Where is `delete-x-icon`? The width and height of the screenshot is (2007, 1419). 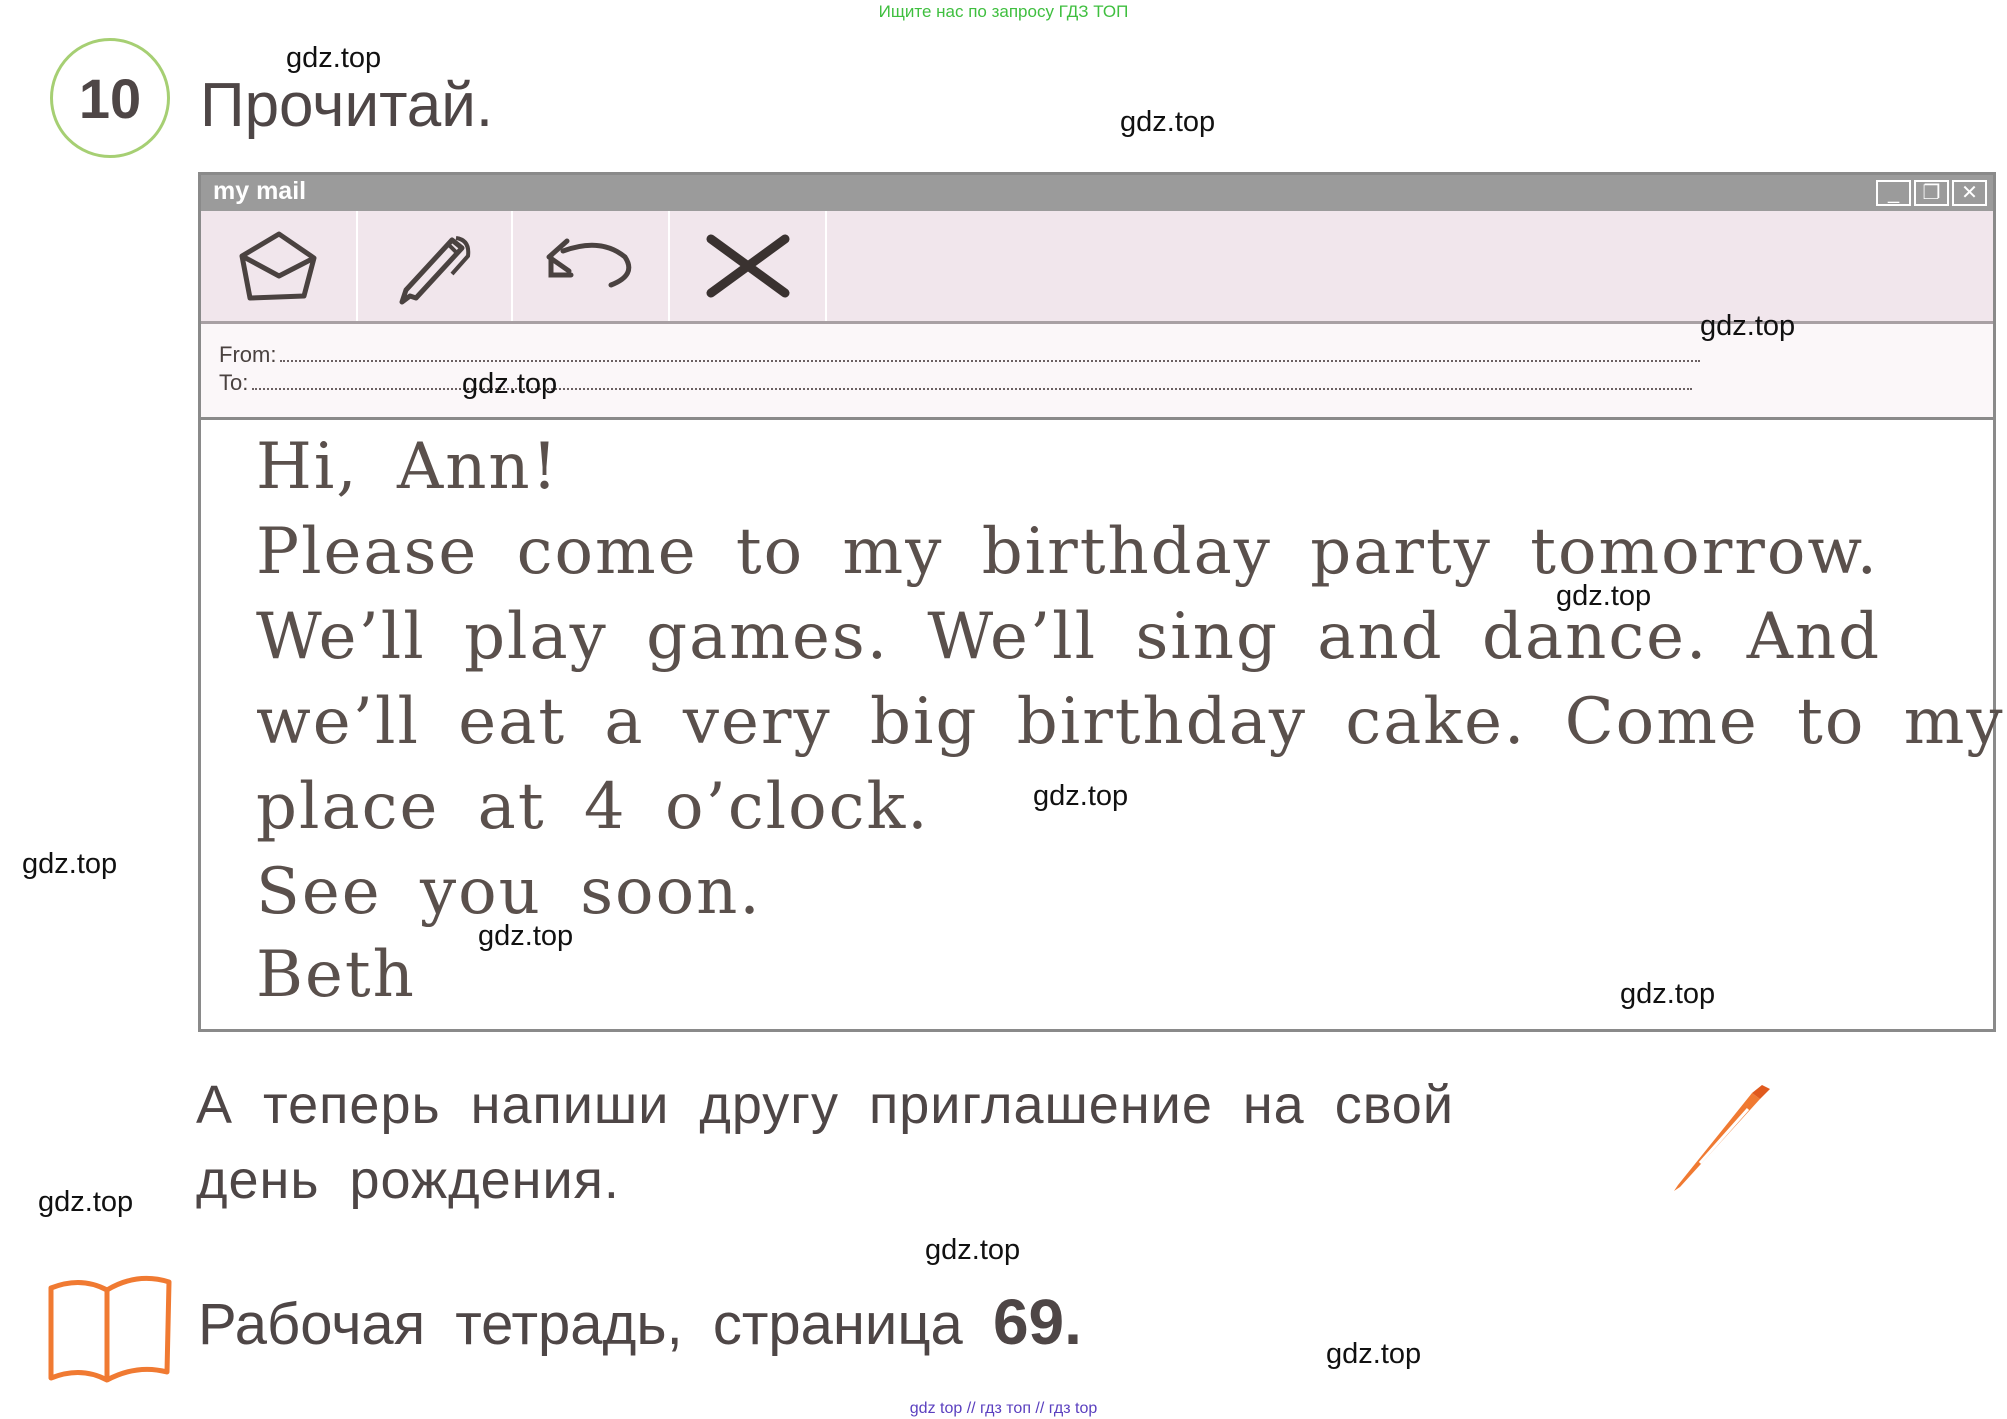 delete-x-icon is located at coordinates (747, 266).